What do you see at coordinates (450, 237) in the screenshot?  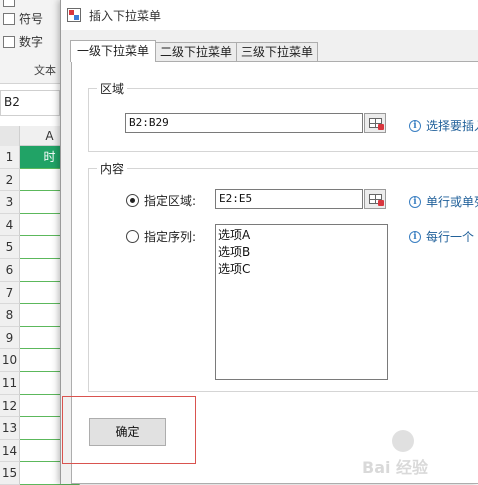 I see `sequence-hint-text: 每行一个` at bounding box center [450, 237].